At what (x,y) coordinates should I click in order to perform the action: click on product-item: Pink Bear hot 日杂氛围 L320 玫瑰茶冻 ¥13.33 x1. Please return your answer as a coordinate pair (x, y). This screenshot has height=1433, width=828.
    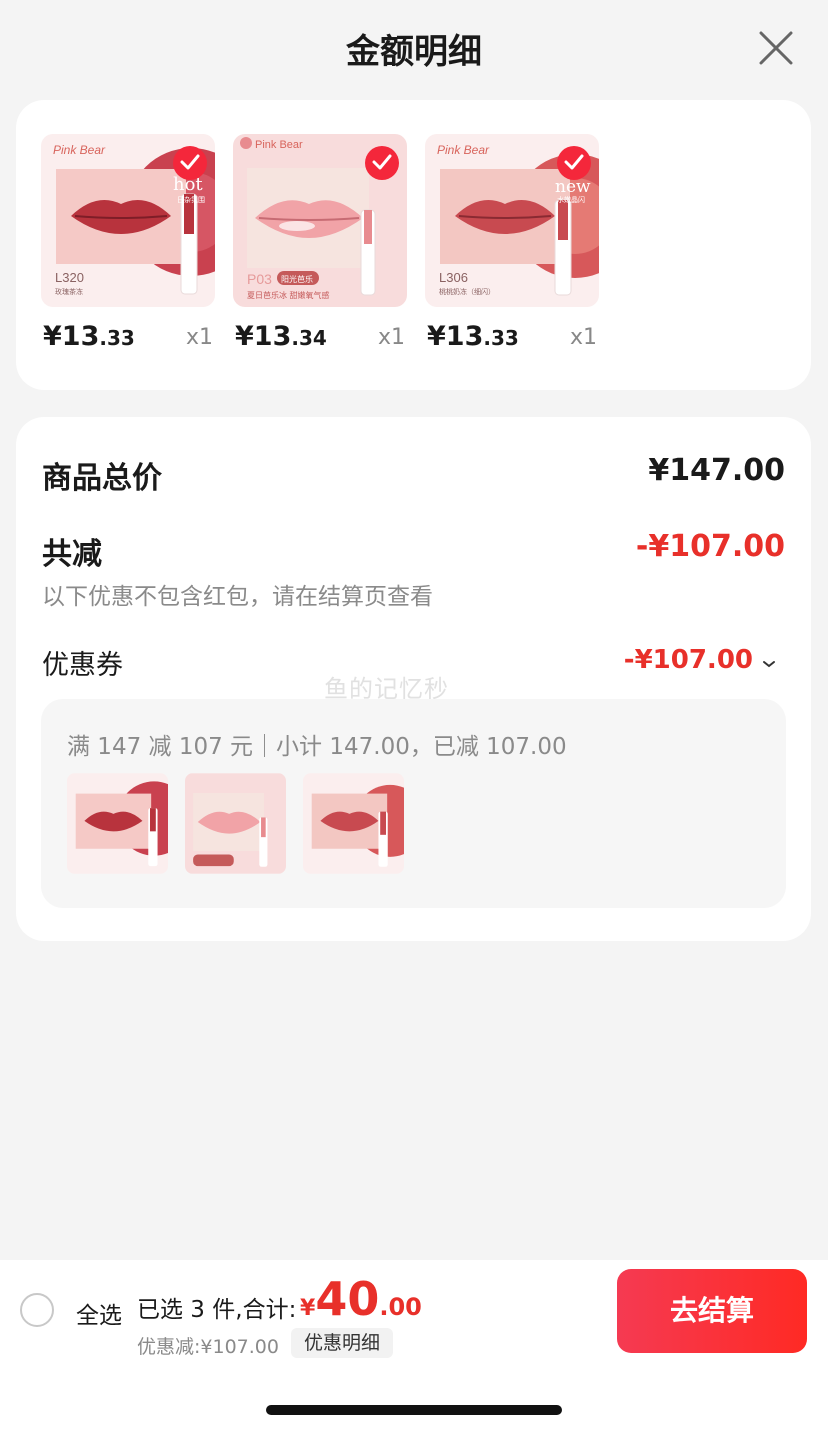
    Looking at the image, I should click on (128, 247).